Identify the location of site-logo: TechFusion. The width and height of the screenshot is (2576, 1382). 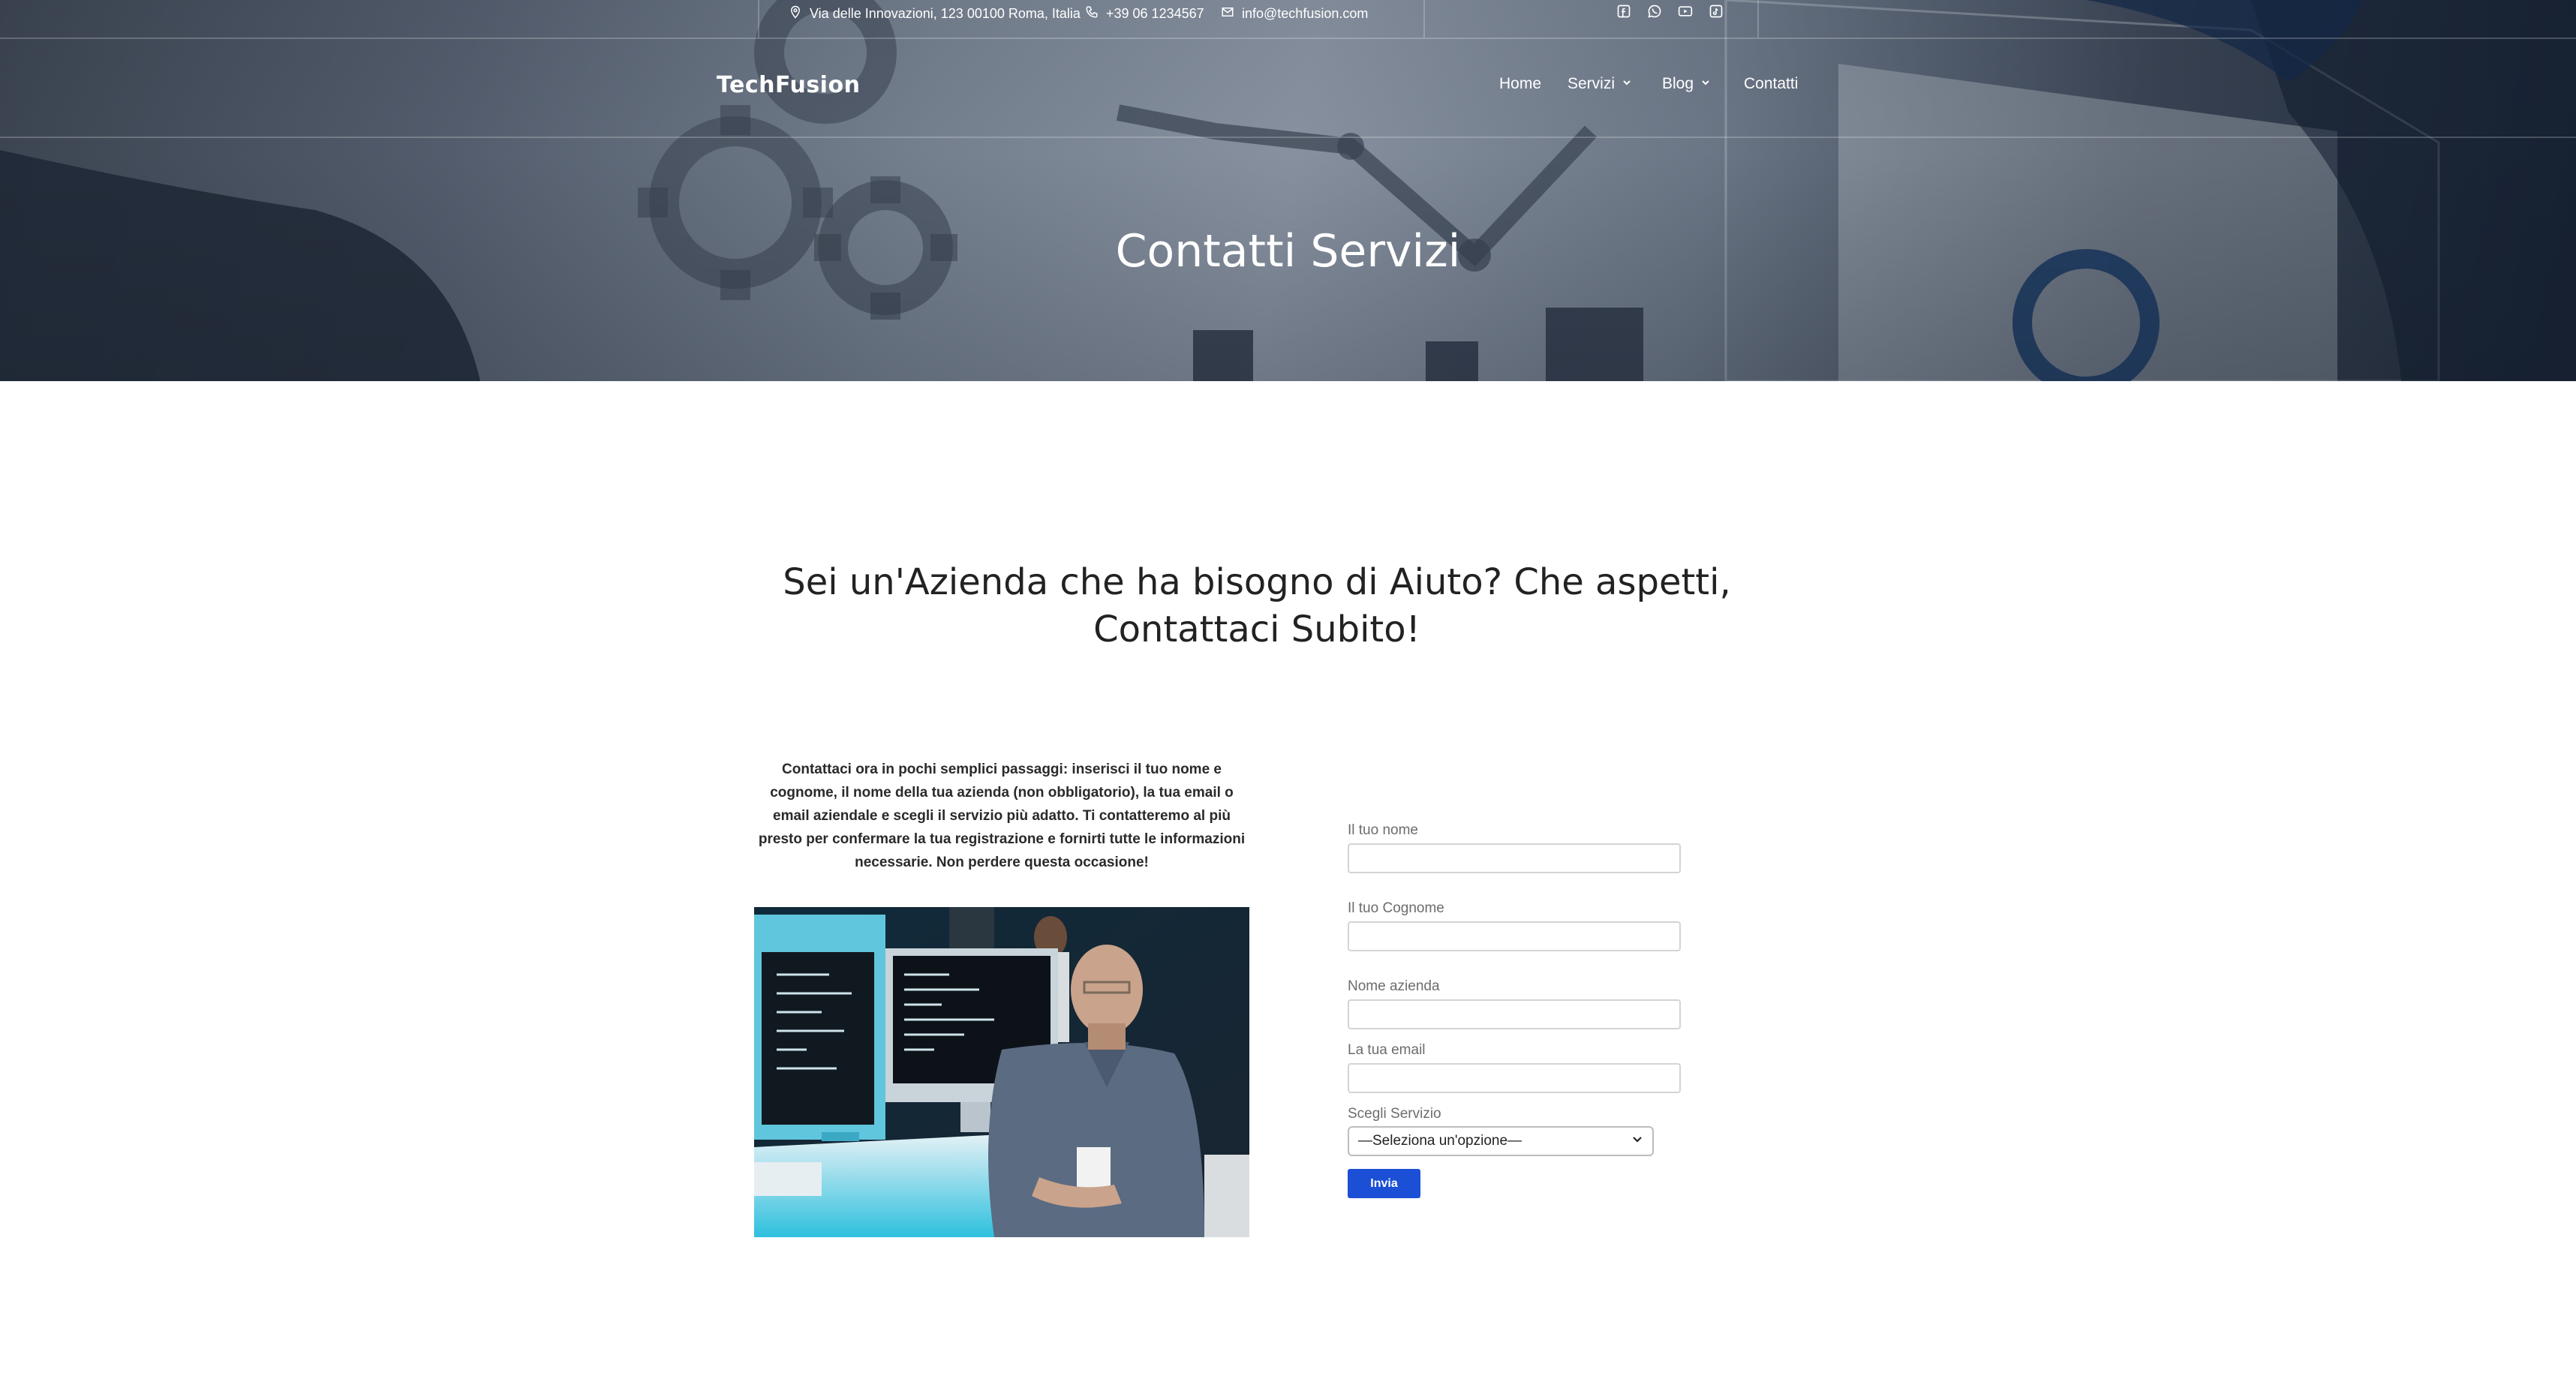
(788, 85).